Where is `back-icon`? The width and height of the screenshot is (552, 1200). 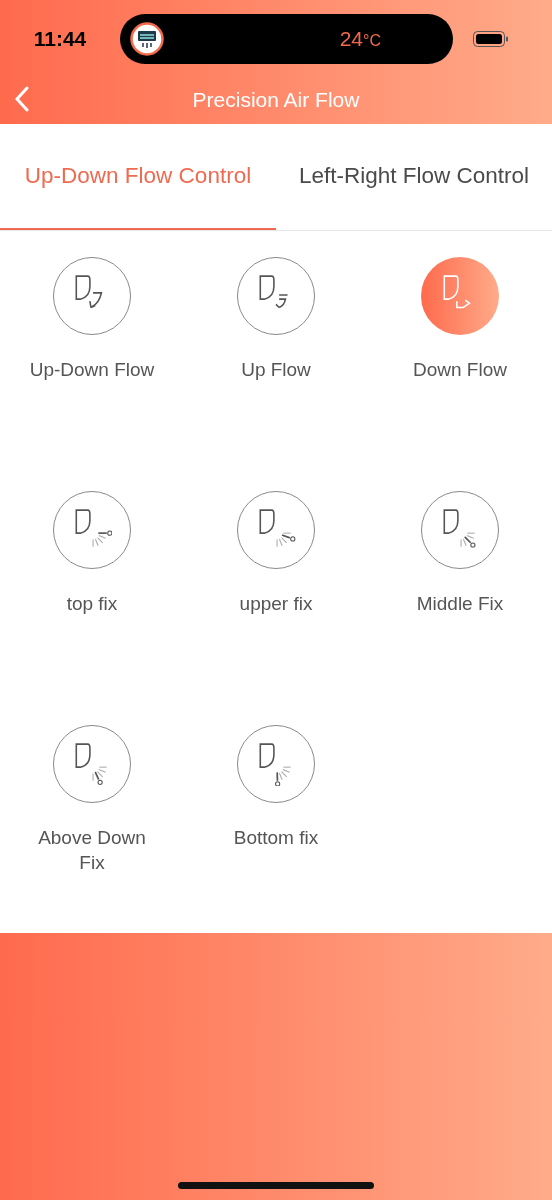 back-icon is located at coordinates (22, 99).